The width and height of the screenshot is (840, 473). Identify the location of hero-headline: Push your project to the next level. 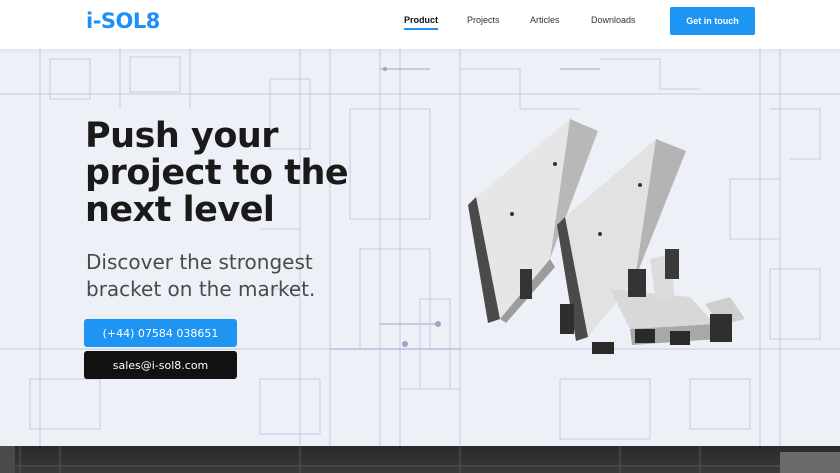
(217, 173).